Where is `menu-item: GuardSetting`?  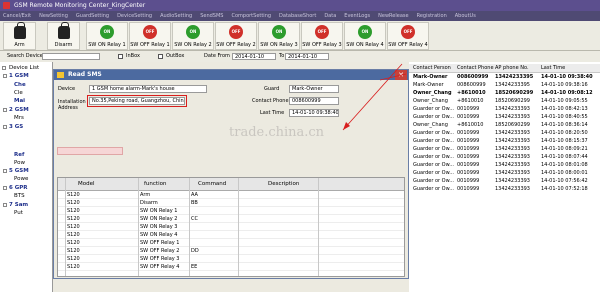 menu-item: GuardSetting is located at coordinates (92, 16).